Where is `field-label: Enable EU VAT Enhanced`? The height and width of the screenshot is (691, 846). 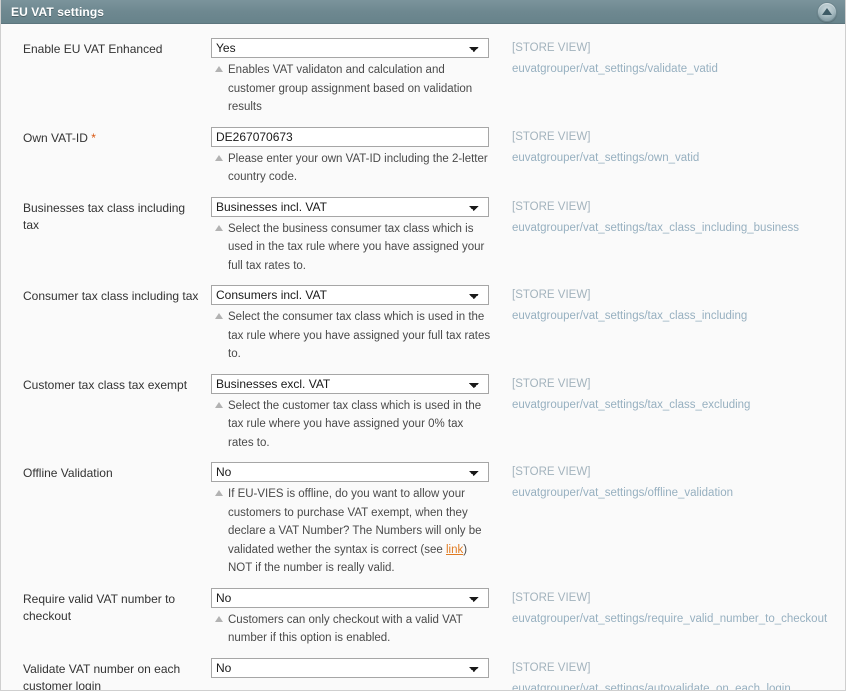
field-label: Enable EU VAT Enhanced is located at coordinates (106, 48).